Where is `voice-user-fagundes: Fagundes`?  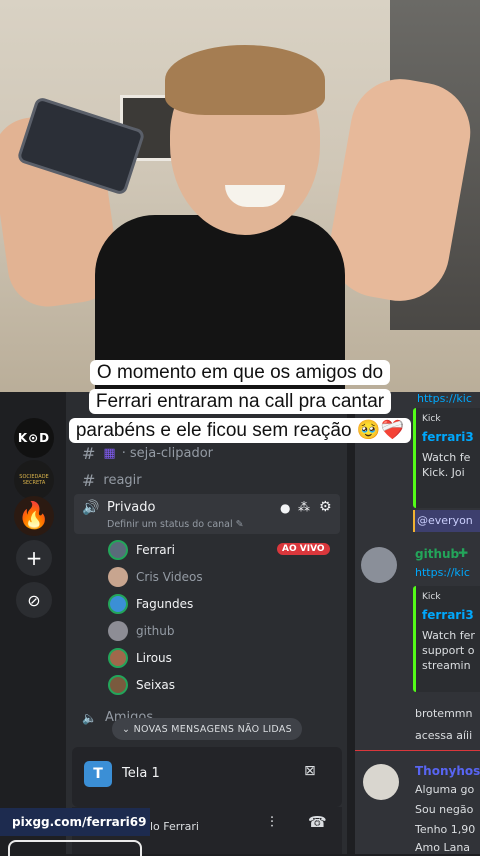
voice-user-fagundes: Fagundes is located at coordinates (150, 604).